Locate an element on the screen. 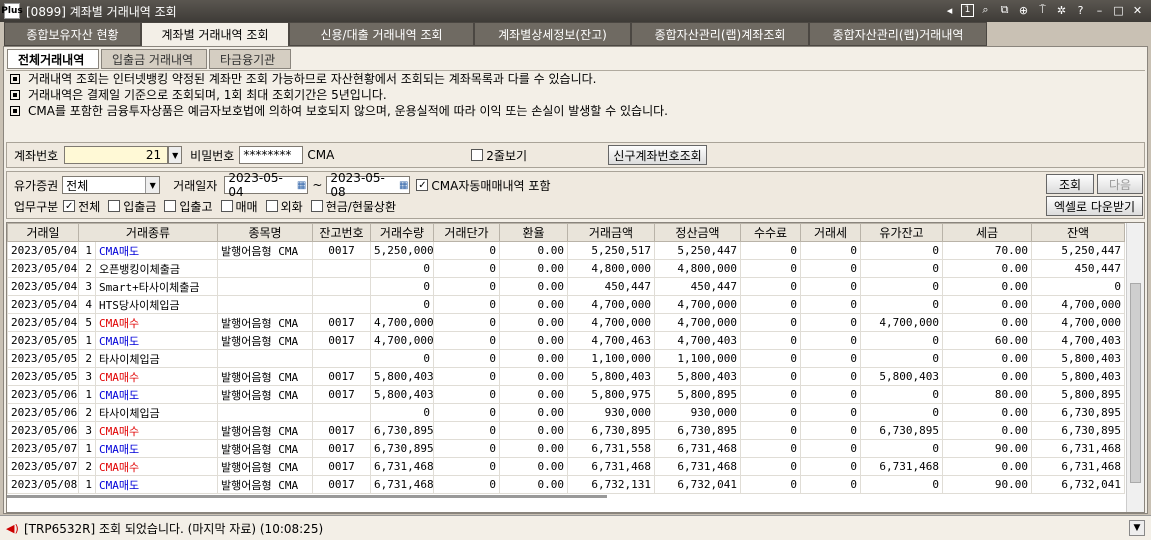 This screenshot has height=540, width=1151. minimize-icon: – is located at coordinates (1099, 10).